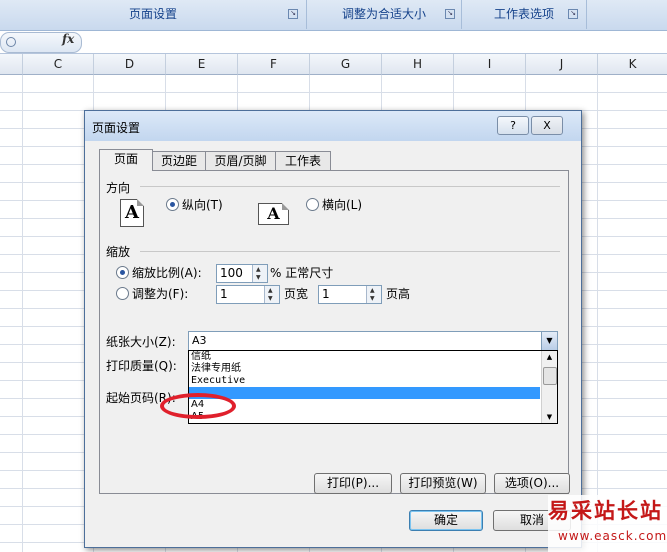 Image resolution: width=667 pixels, height=552 pixels. I want to click on column-header-h: H, so click(418, 64).